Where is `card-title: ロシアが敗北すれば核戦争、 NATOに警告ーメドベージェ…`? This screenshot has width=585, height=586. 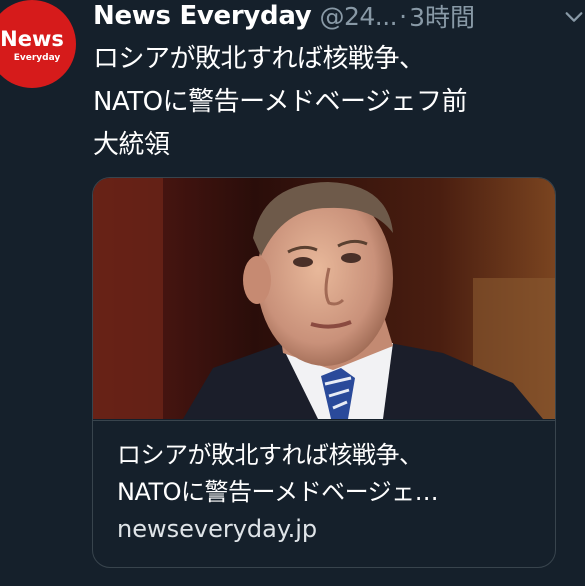
card-title: ロシアが敗北すれば核戦争、 NATOに警告ーメドベージェ… is located at coordinates (327, 474).